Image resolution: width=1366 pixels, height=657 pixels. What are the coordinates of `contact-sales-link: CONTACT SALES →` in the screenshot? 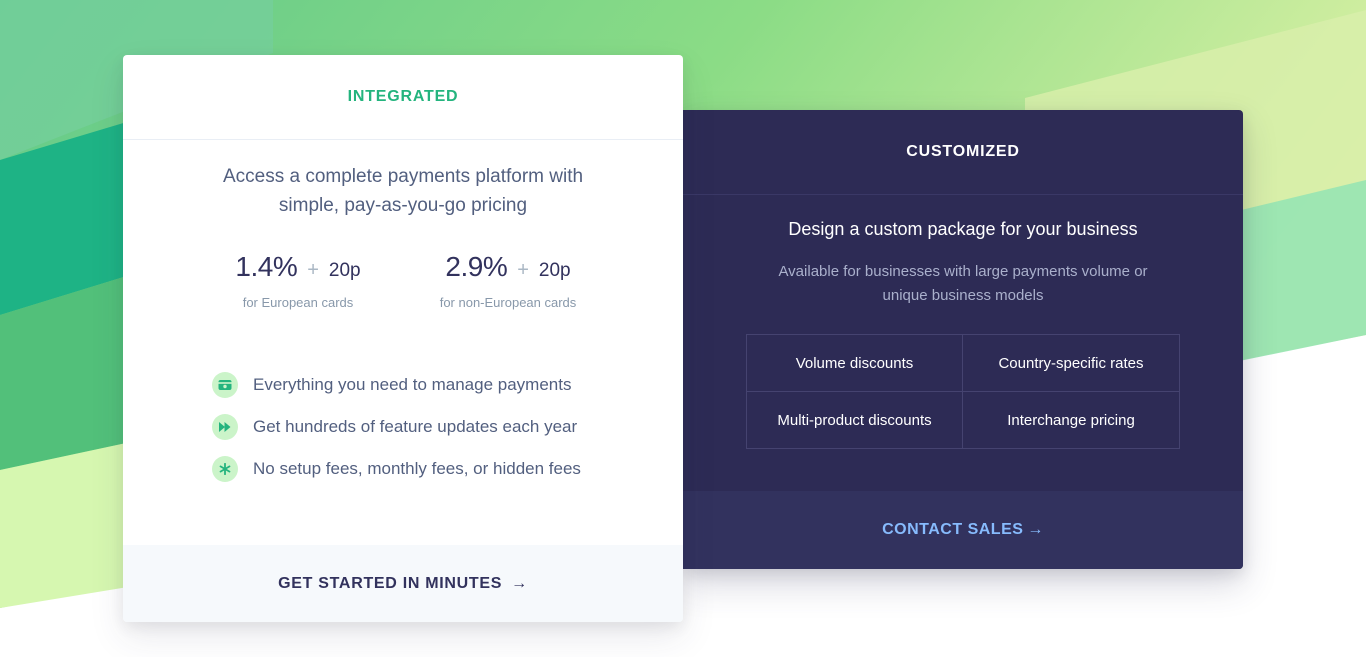 It's located at (963, 530).